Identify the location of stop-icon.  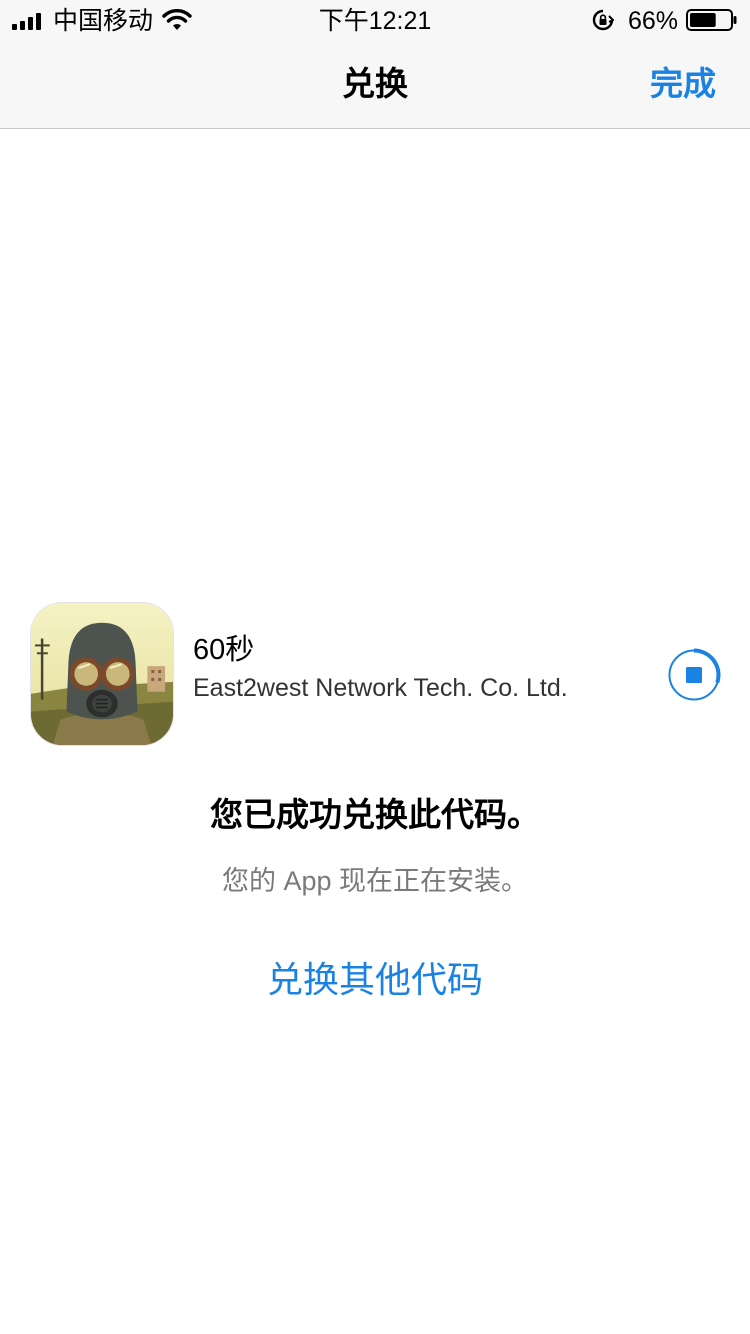
(694, 675).